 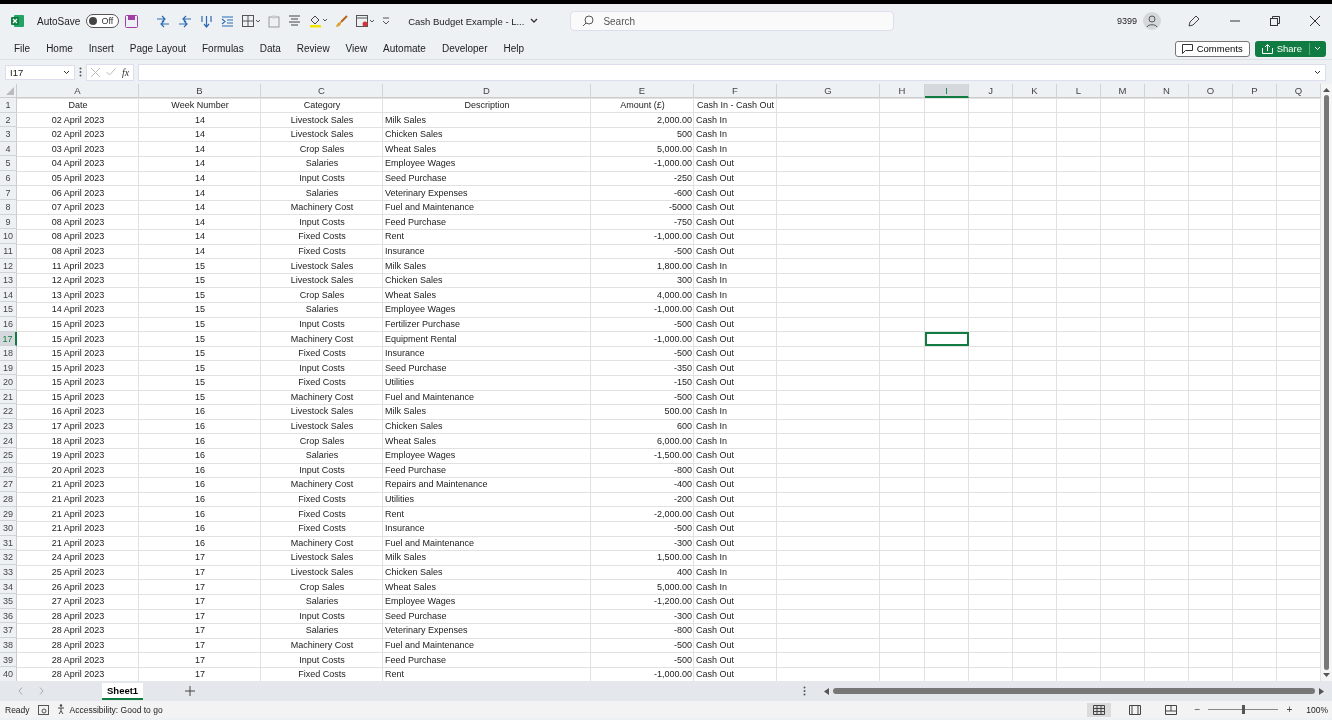 I want to click on zoom-slider-thumb, so click(x=1243, y=709).